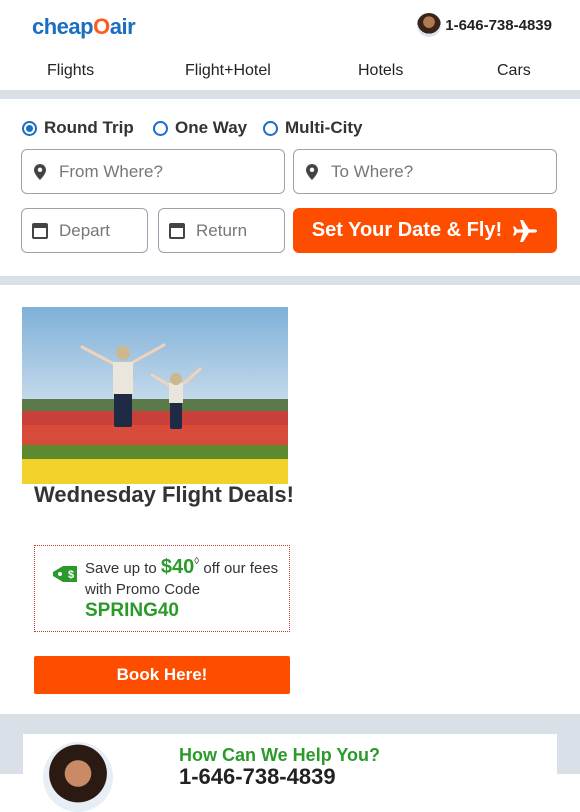 This screenshot has height=812, width=580. Describe the element at coordinates (101, 26) in the screenshot. I see `logo-text-o: O` at that location.